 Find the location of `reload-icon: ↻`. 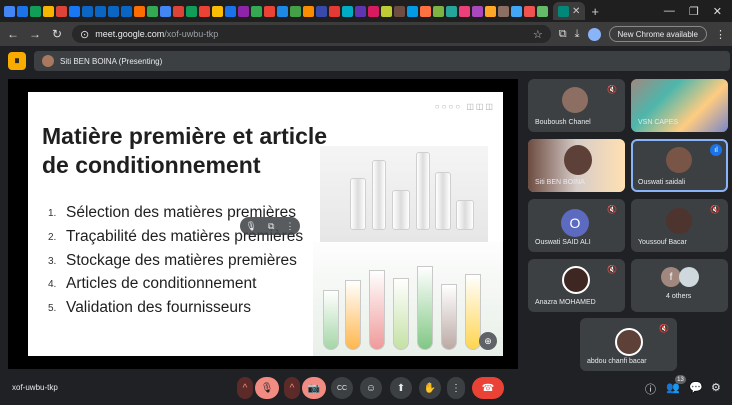

reload-icon: ↻ is located at coordinates (57, 34).